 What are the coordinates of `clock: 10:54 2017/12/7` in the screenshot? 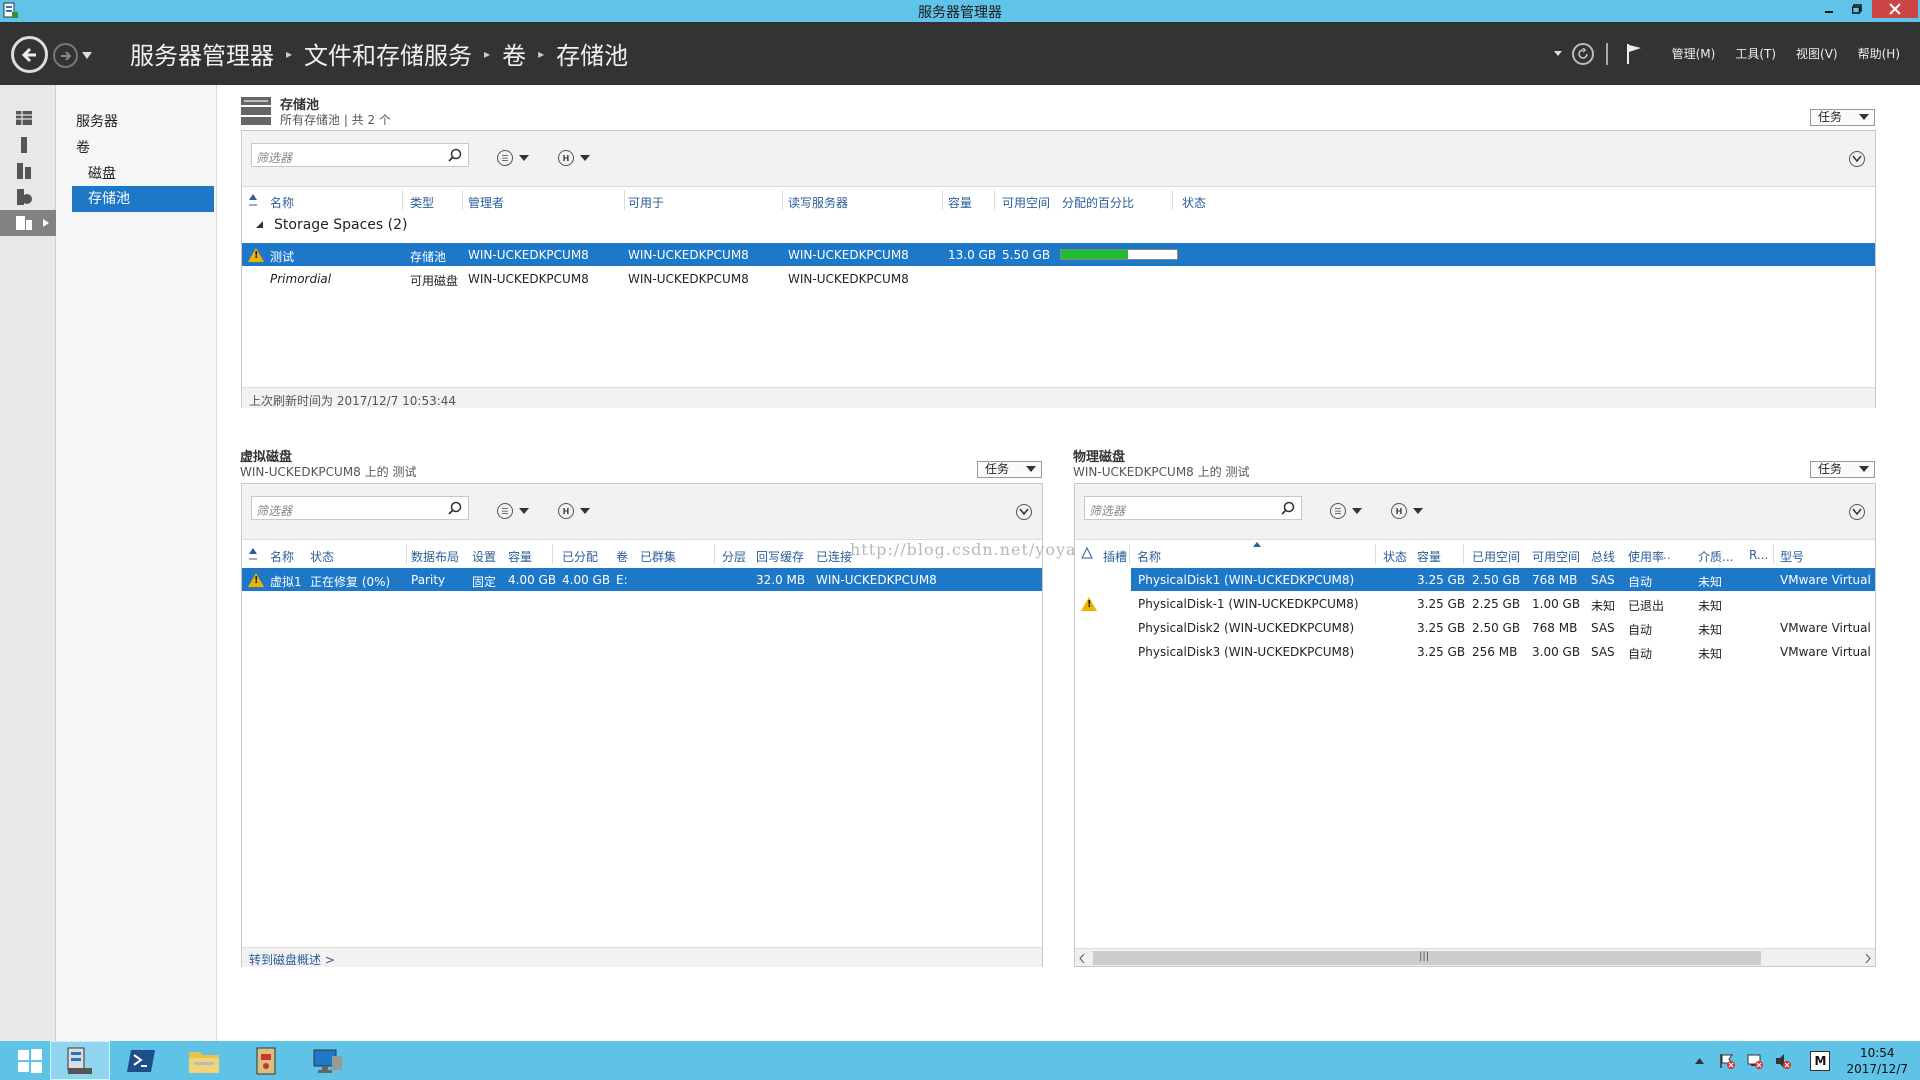 It's located at (1877, 1061).